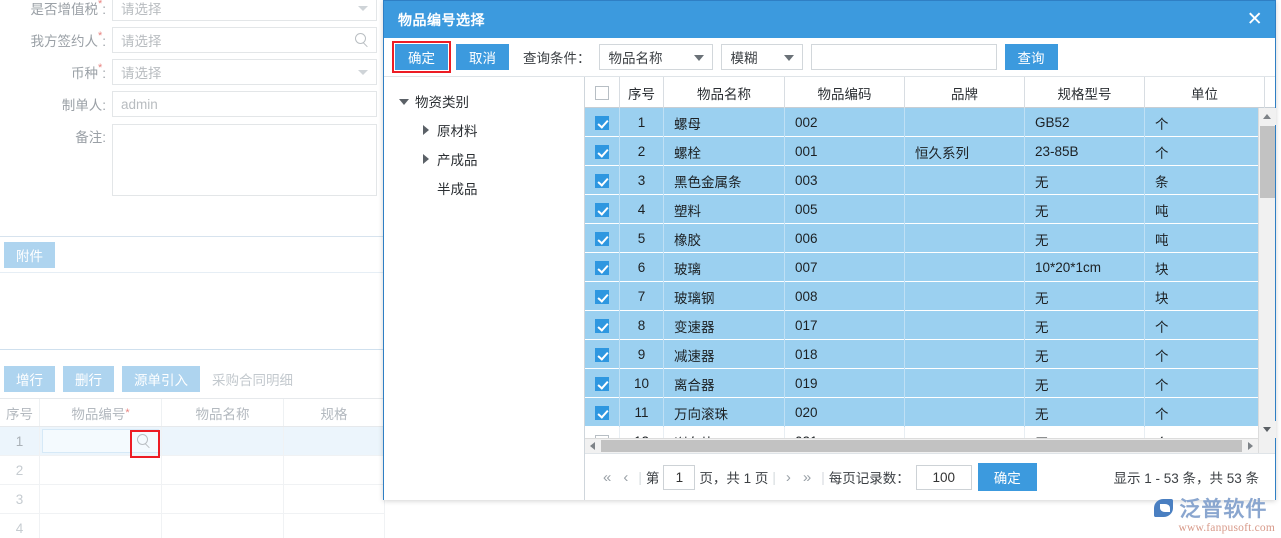  Describe the element at coordinates (788, 477) in the screenshot. I see `next-page-button: ›` at that location.